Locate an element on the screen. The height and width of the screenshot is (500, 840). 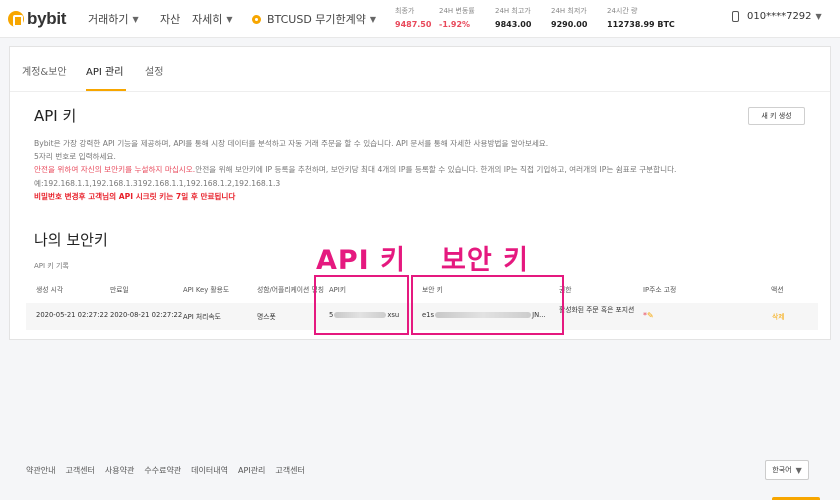
language-label: 한국어 is located at coordinates (782, 470).